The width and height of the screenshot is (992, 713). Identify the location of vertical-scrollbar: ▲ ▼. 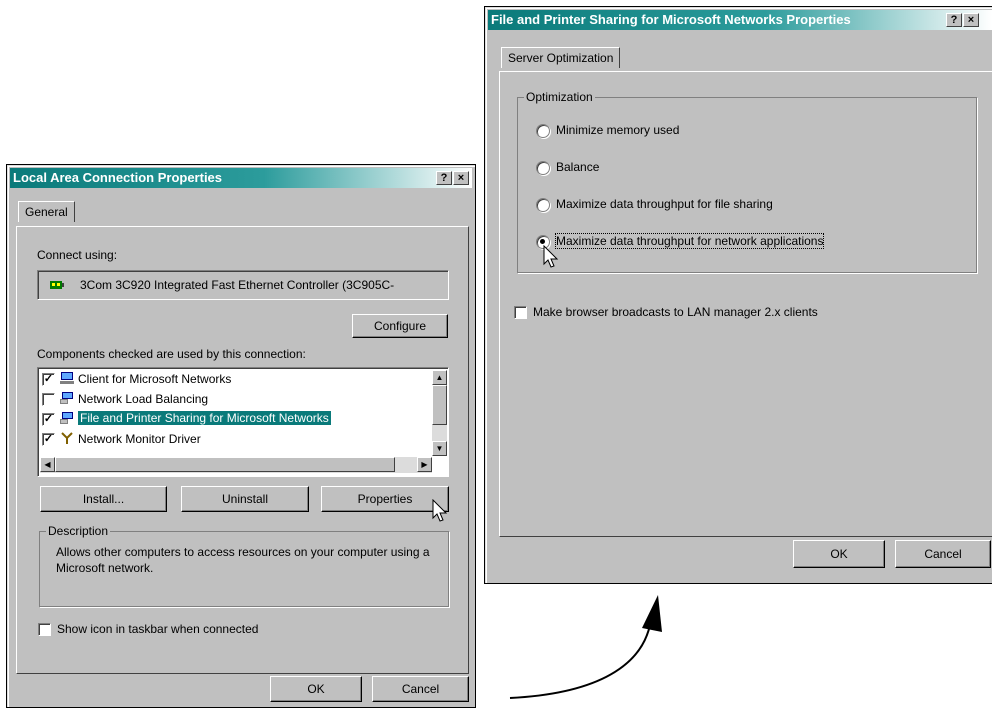
(439, 413).